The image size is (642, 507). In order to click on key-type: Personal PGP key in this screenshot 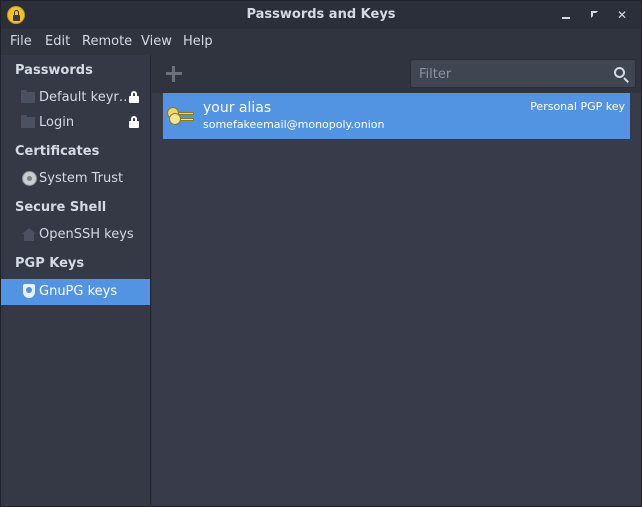, I will do `click(577, 106)`.